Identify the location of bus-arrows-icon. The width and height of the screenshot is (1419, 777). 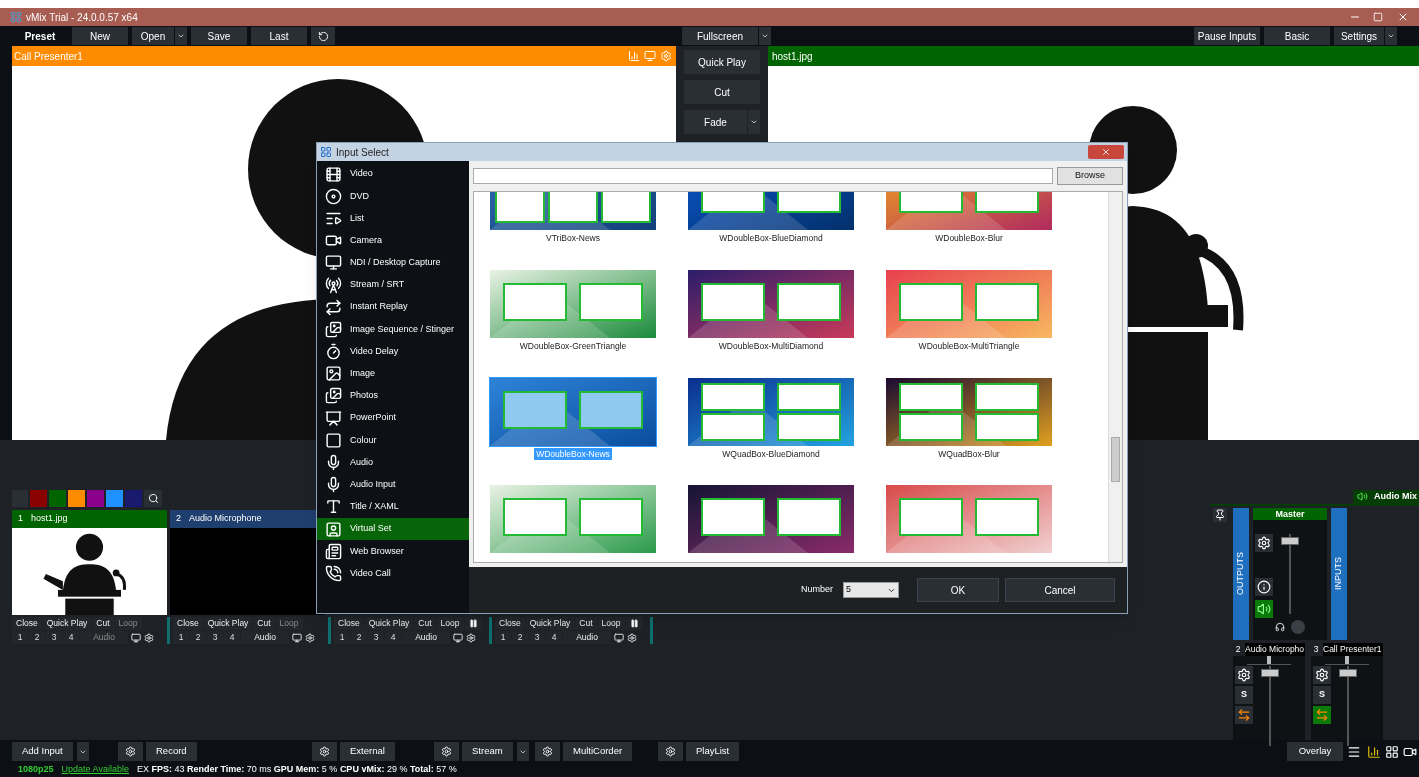
(1322, 714).